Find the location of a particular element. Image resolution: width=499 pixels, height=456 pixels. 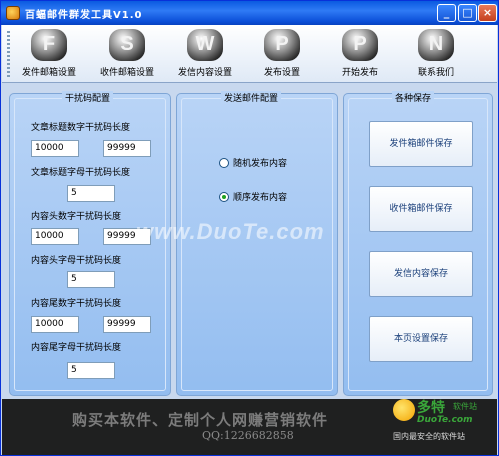

banner-message: 购买本软件、定制个人网赚营销软件 is located at coordinates (200, 420).